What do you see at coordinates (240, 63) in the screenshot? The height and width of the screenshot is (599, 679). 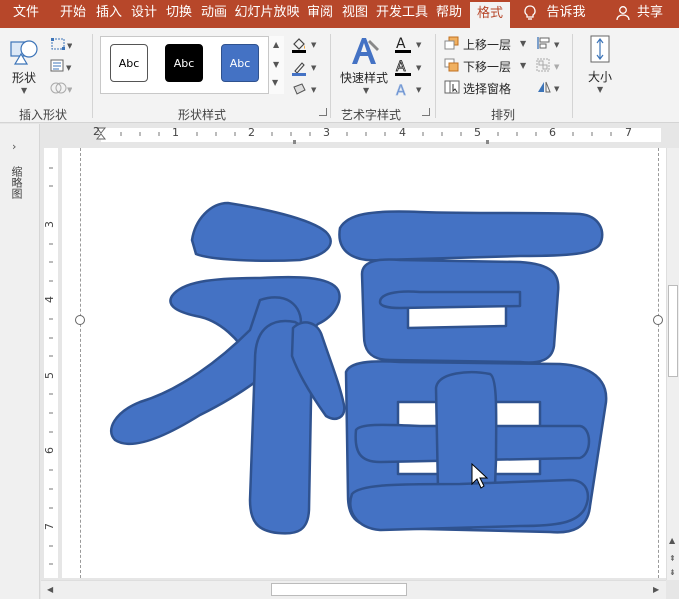 I see `shape-style-preset-blue: Abc` at bounding box center [240, 63].